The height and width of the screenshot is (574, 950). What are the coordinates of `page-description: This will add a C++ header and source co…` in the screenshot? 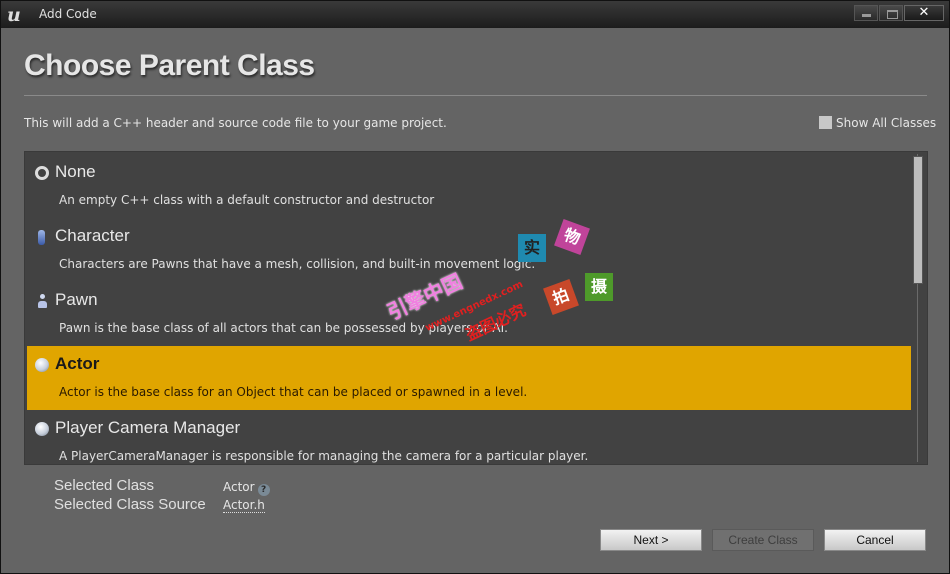 It's located at (235, 123).